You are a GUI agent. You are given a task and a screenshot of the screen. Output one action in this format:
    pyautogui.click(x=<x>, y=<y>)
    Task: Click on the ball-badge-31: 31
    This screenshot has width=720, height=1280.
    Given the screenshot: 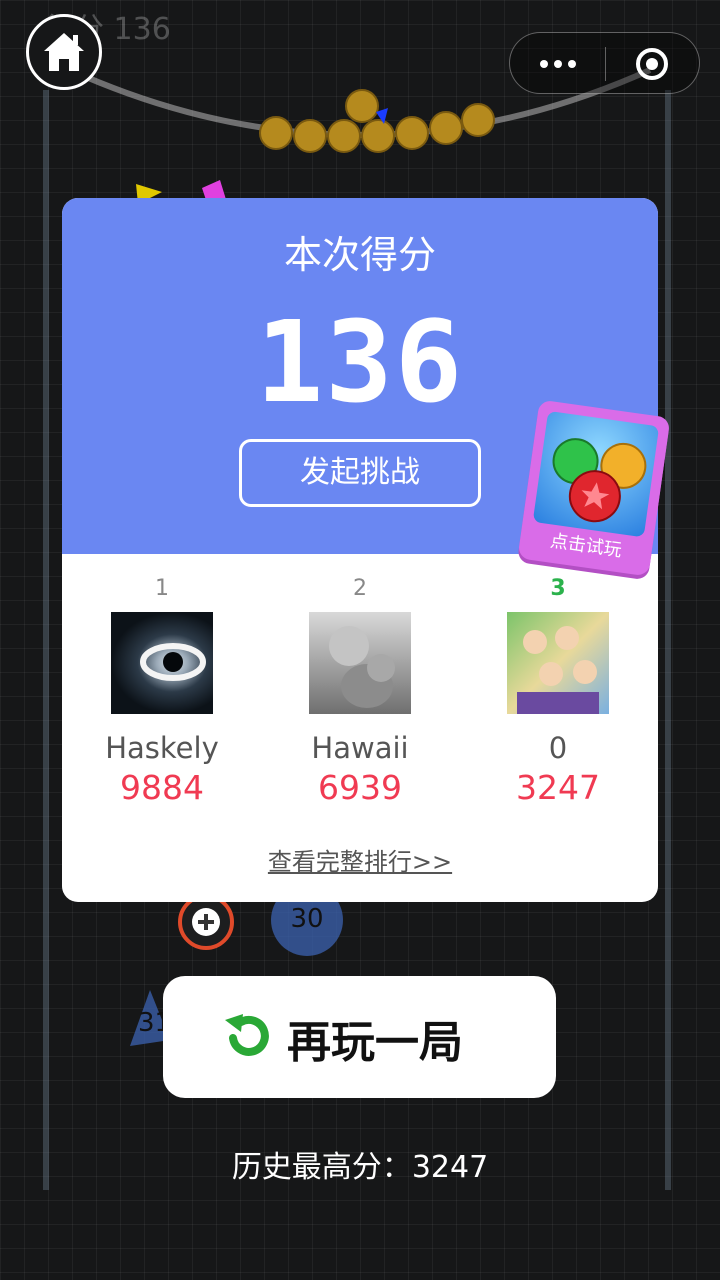 What is the action you would take?
    pyautogui.click(x=151, y=1023)
    